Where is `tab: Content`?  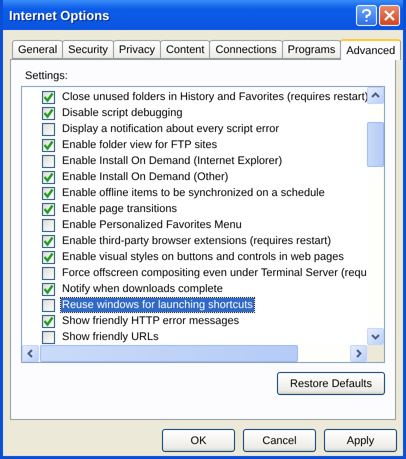
tab: Content is located at coordinates (185, 49).